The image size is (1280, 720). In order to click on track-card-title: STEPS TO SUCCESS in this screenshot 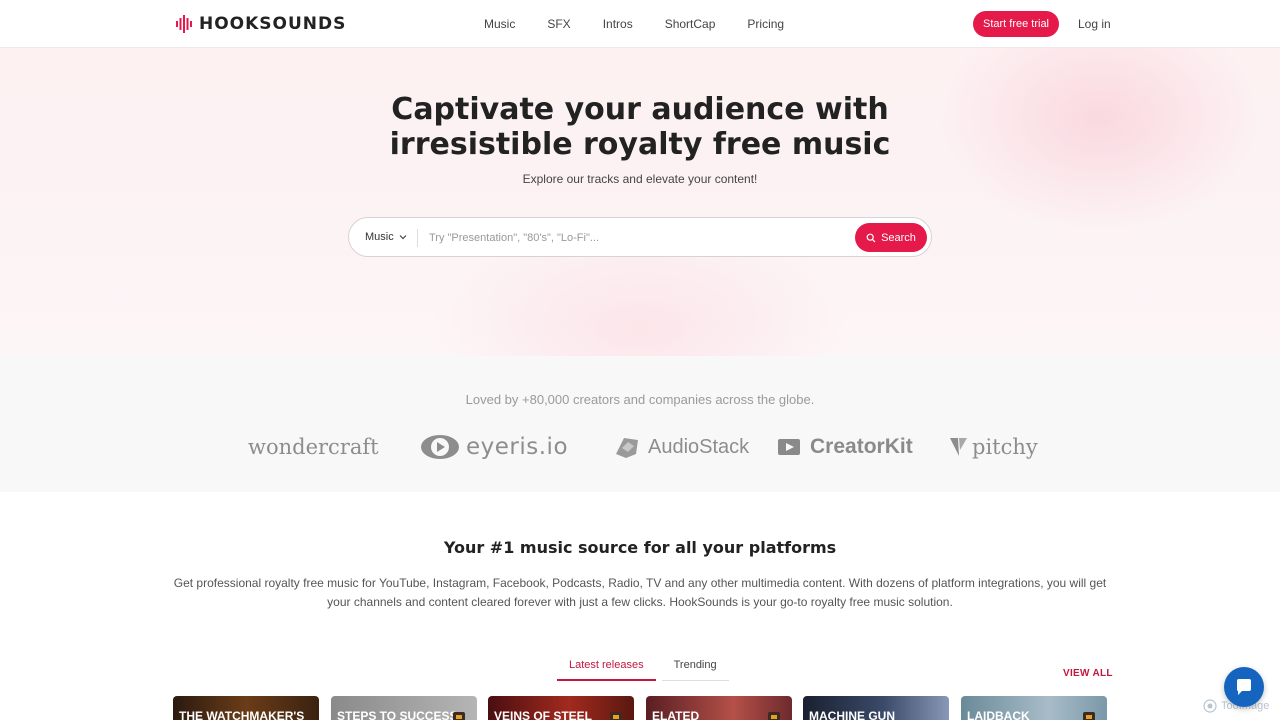, I will do `click(397, 714)`.